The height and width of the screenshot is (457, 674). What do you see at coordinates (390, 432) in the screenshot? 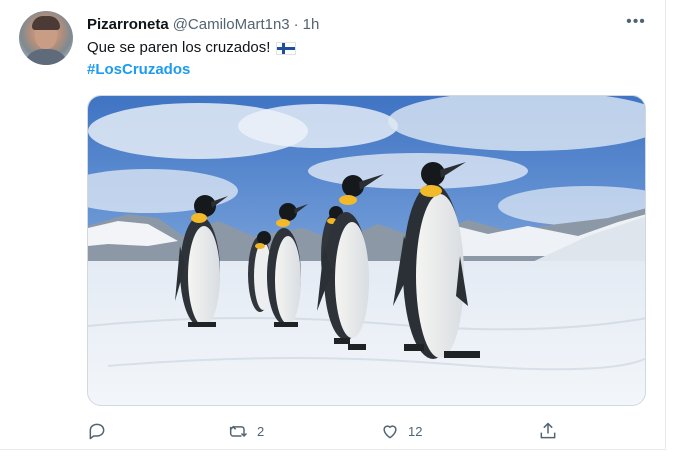
I see `heart-icon` at bounding box center [390, 432].